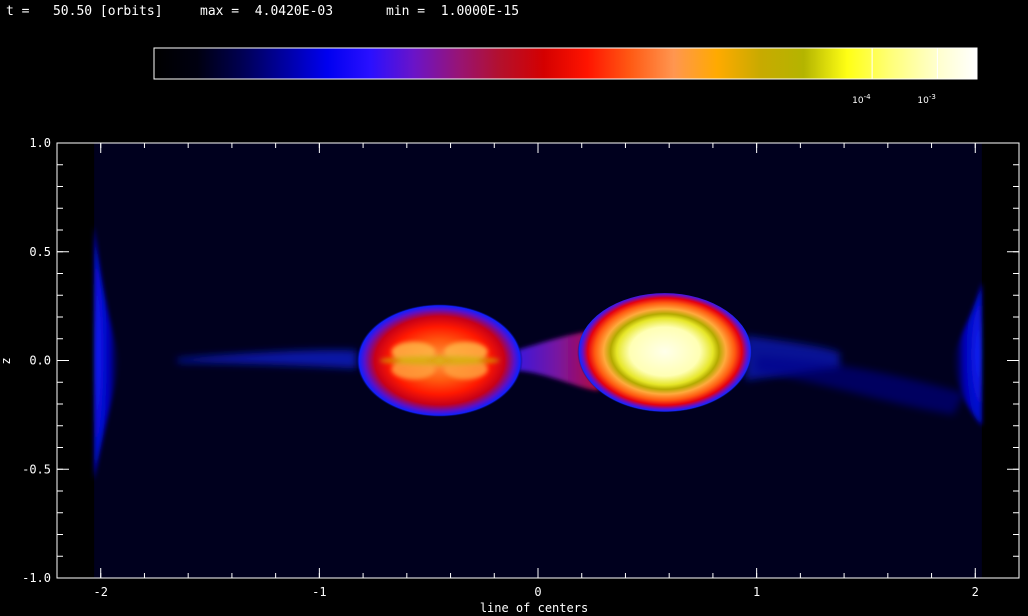 This screenshot has width=1028, height=616. Describe the element at coordinates (6, 360) in the screenshot. I see `y-axis-title: z` at that location.